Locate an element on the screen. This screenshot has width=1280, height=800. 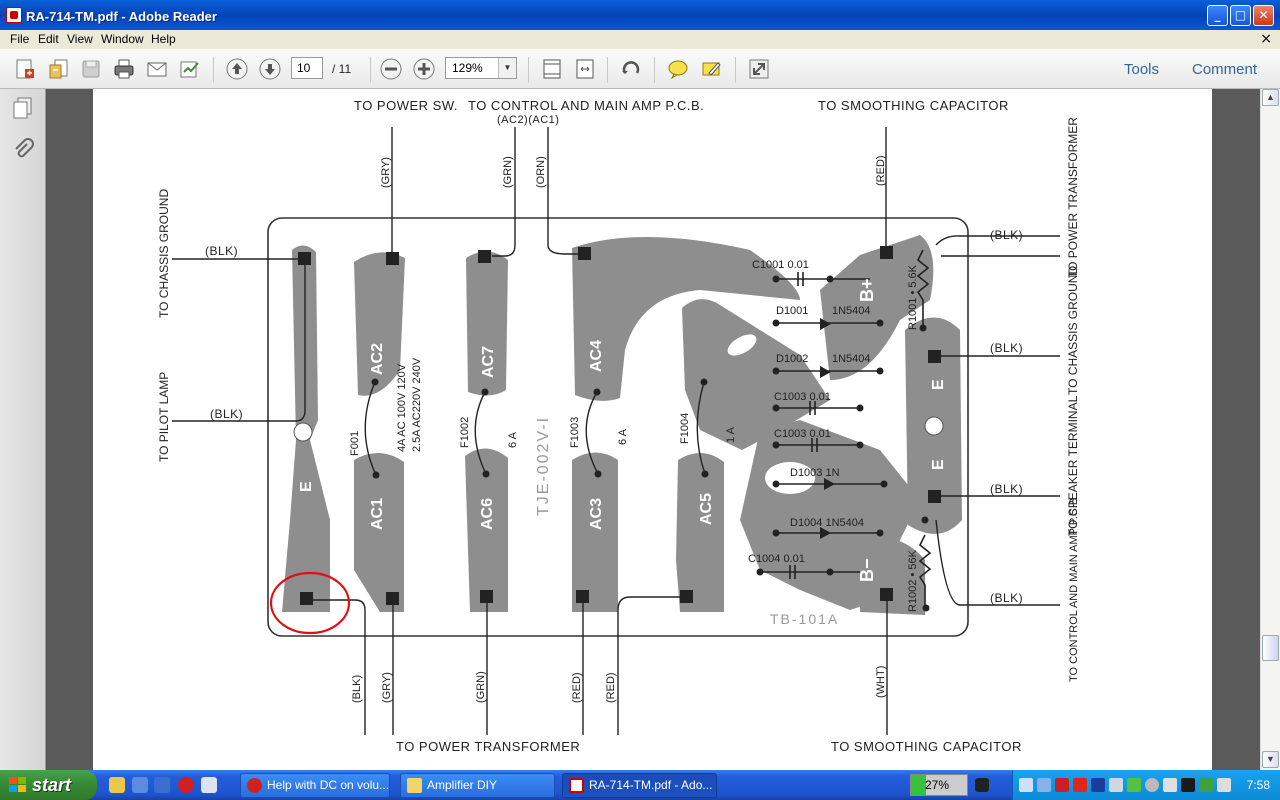
next-page-button is located at coordinates (270, 69).